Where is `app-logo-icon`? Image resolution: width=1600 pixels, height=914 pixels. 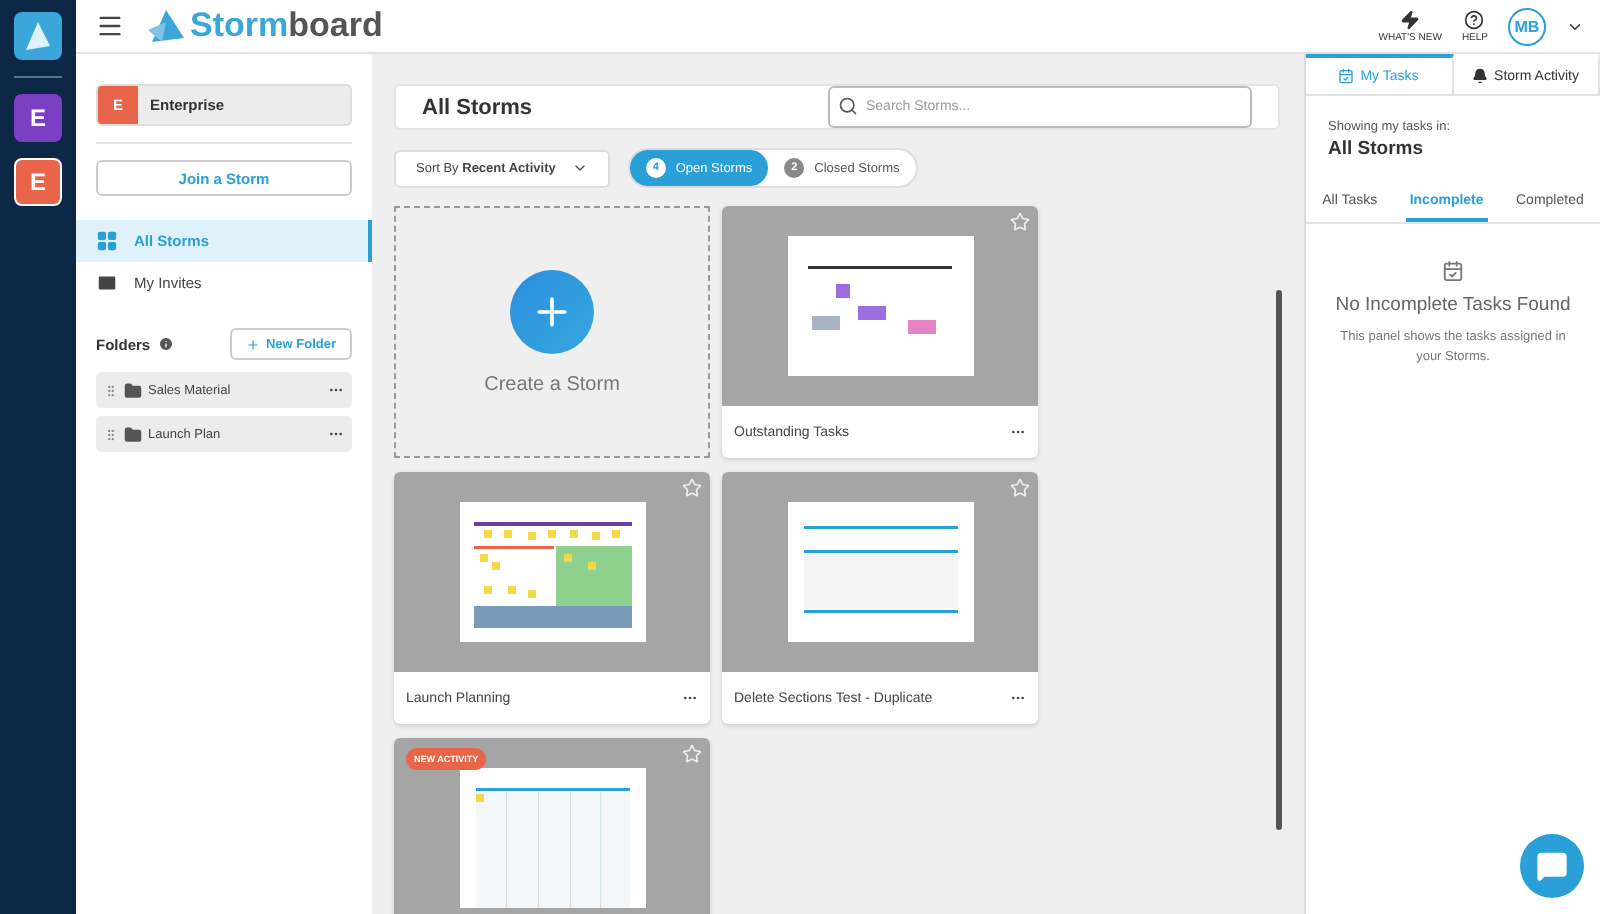 app-logo-icon is located at coordinates (38, 36).